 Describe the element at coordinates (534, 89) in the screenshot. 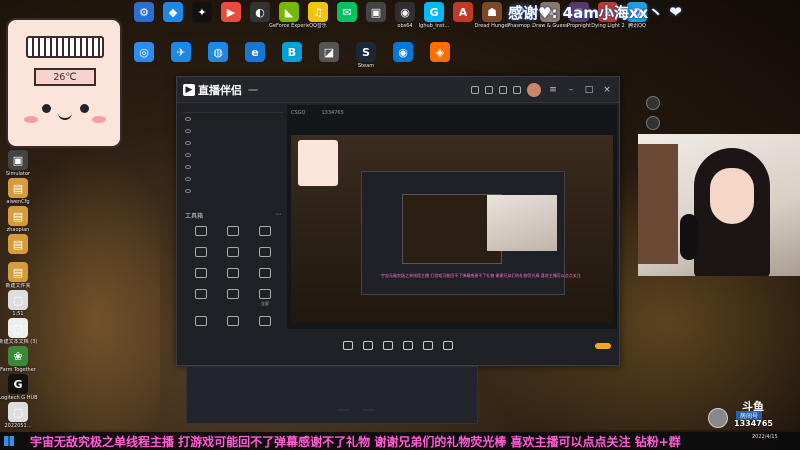

I see `user-avatar` at that location.